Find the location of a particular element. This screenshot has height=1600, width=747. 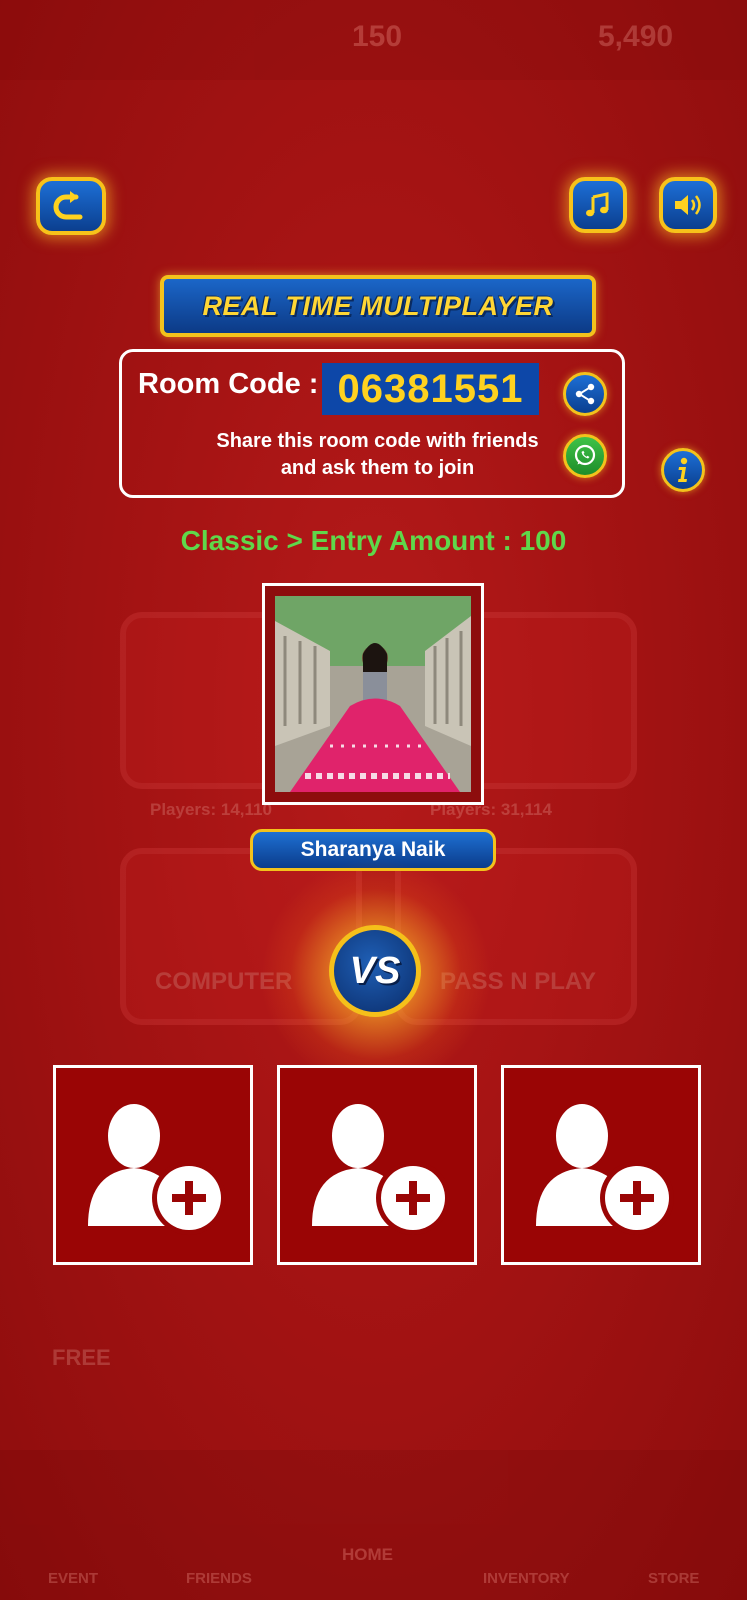

whatsapp-button is located at coordinates (585, 456).